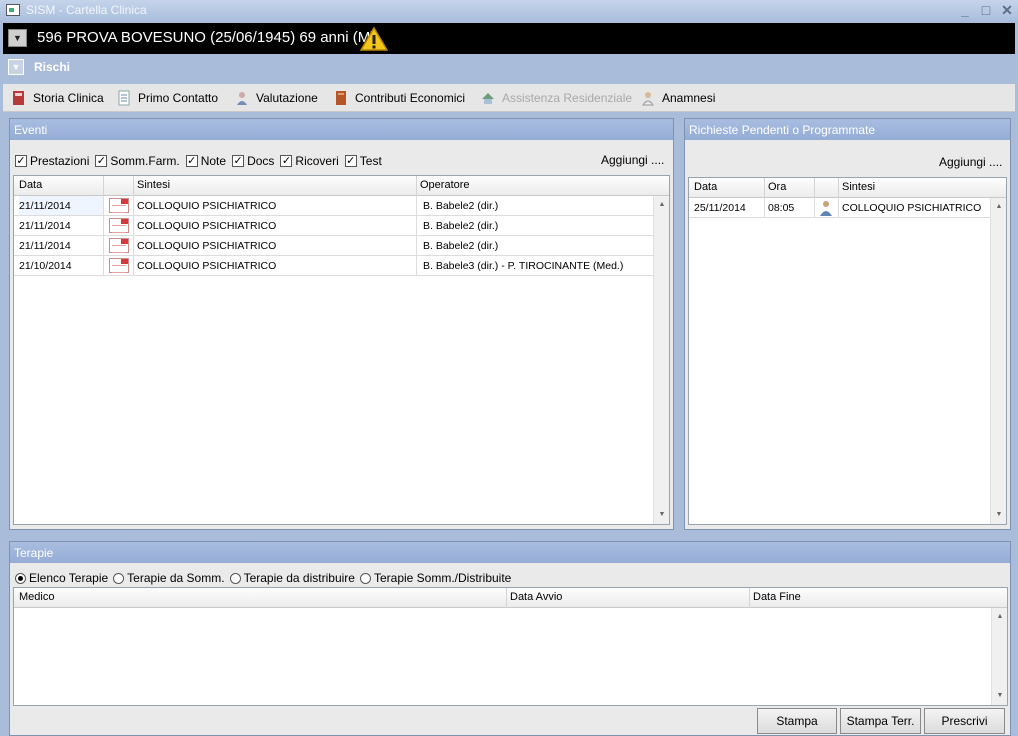 Image resolution: width=1018 pixels, height=736 pixels. Describe the element at coordinates (880, 721) in the screenshot. I see `stampa-terr-button: Stampa Terr.` at that location.